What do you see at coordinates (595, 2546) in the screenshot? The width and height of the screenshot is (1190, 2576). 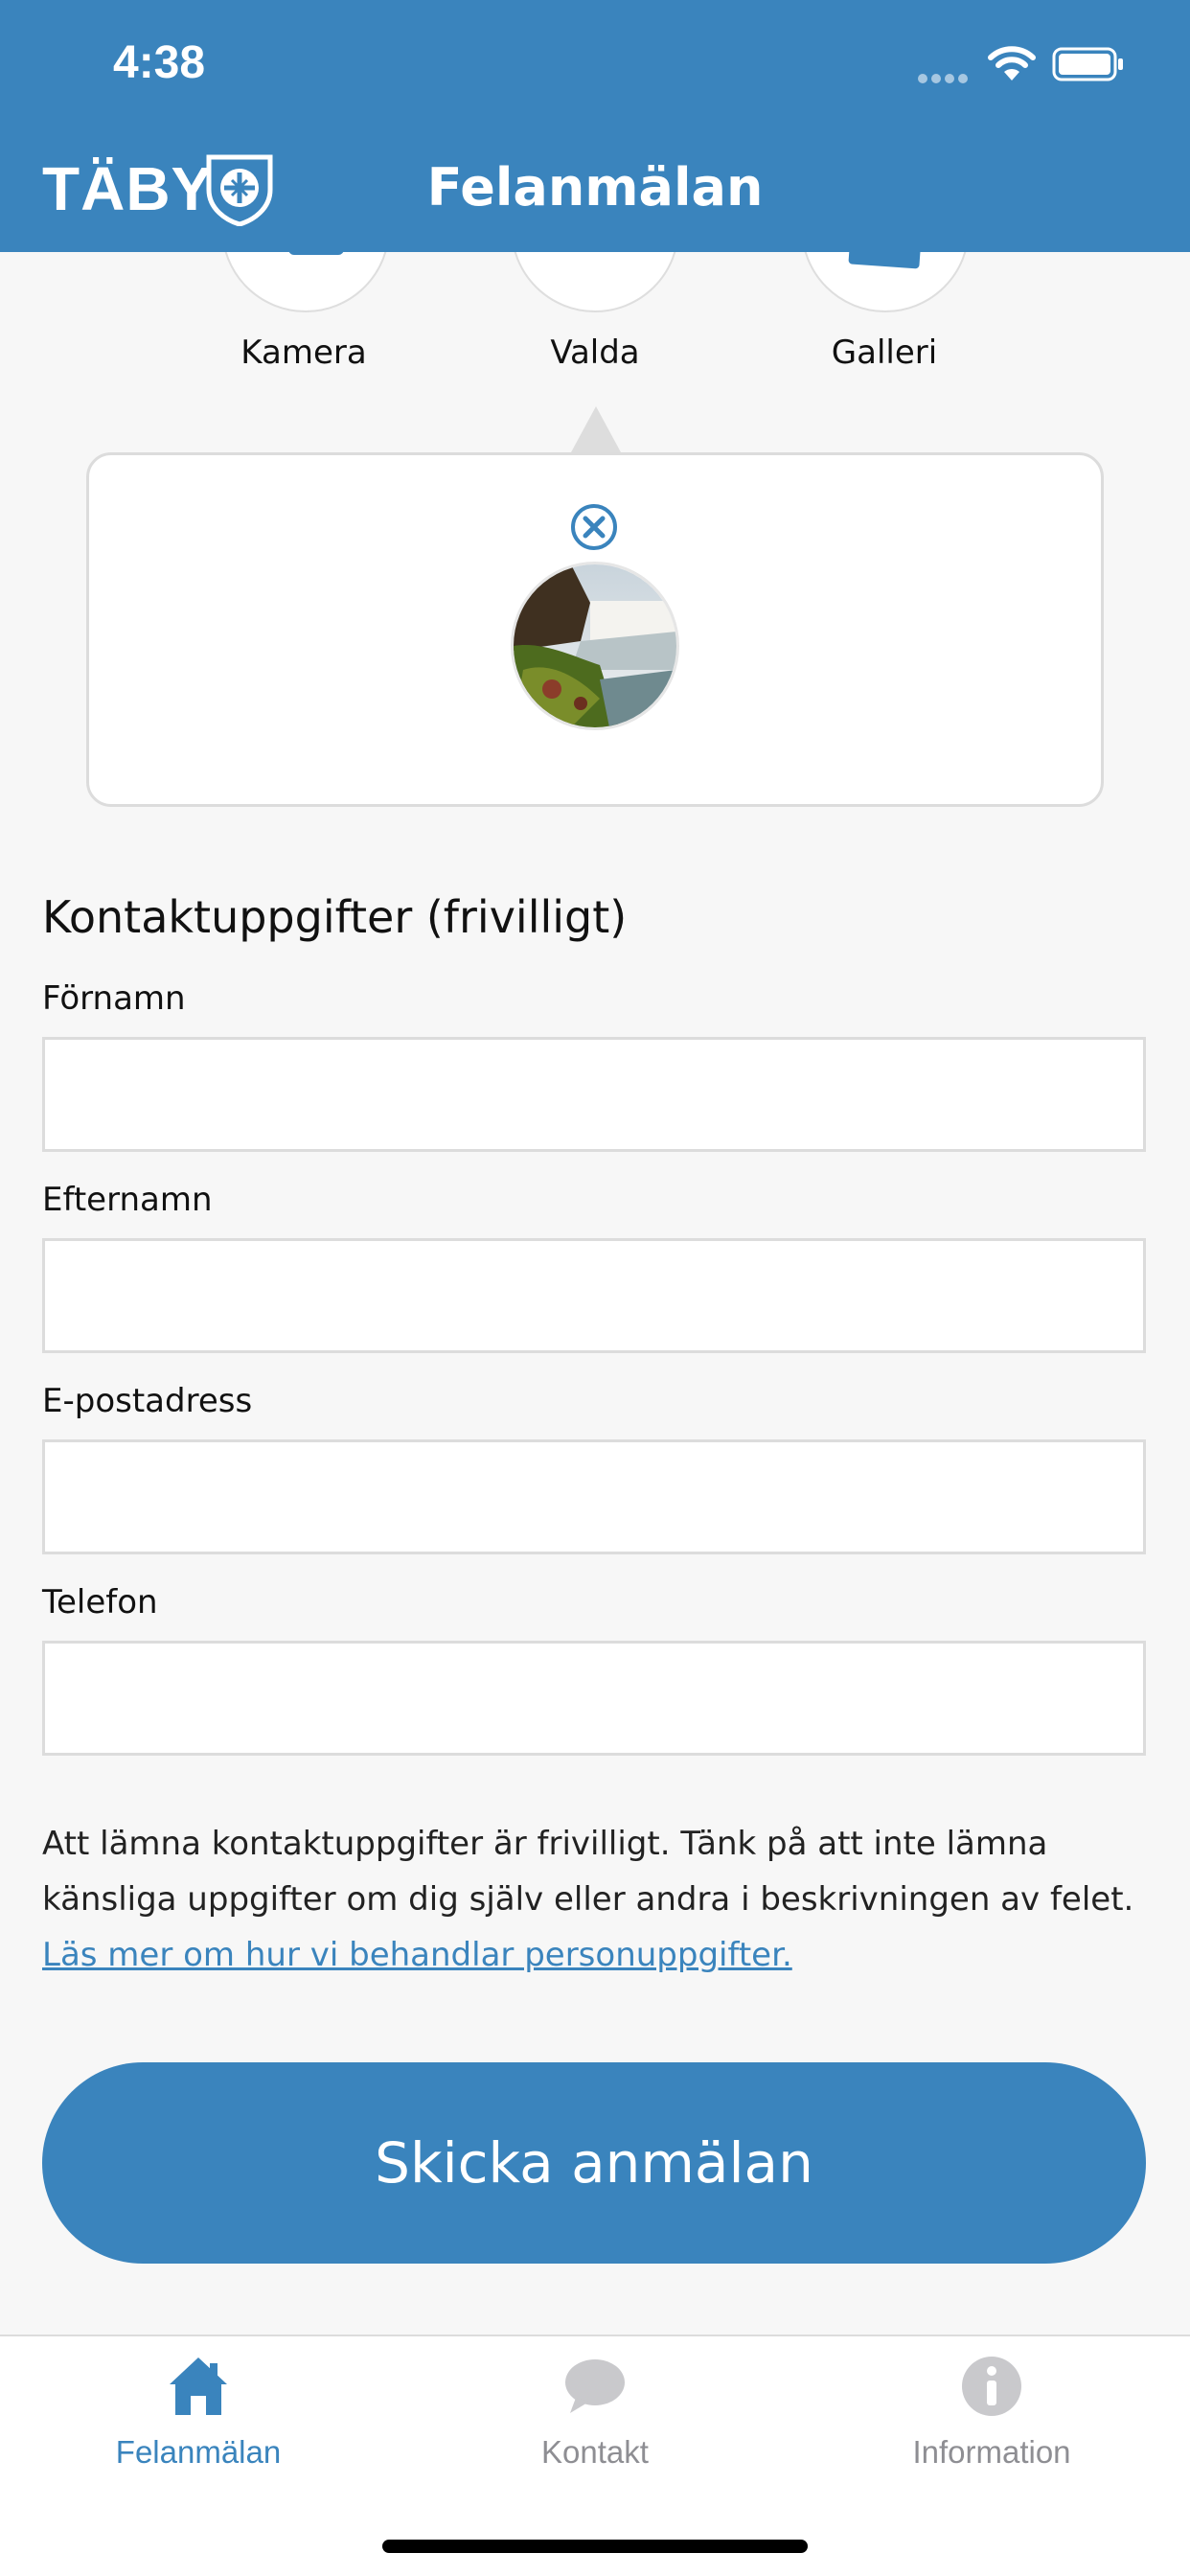 I see `home-indicator` at bounding box center [595, 2546].